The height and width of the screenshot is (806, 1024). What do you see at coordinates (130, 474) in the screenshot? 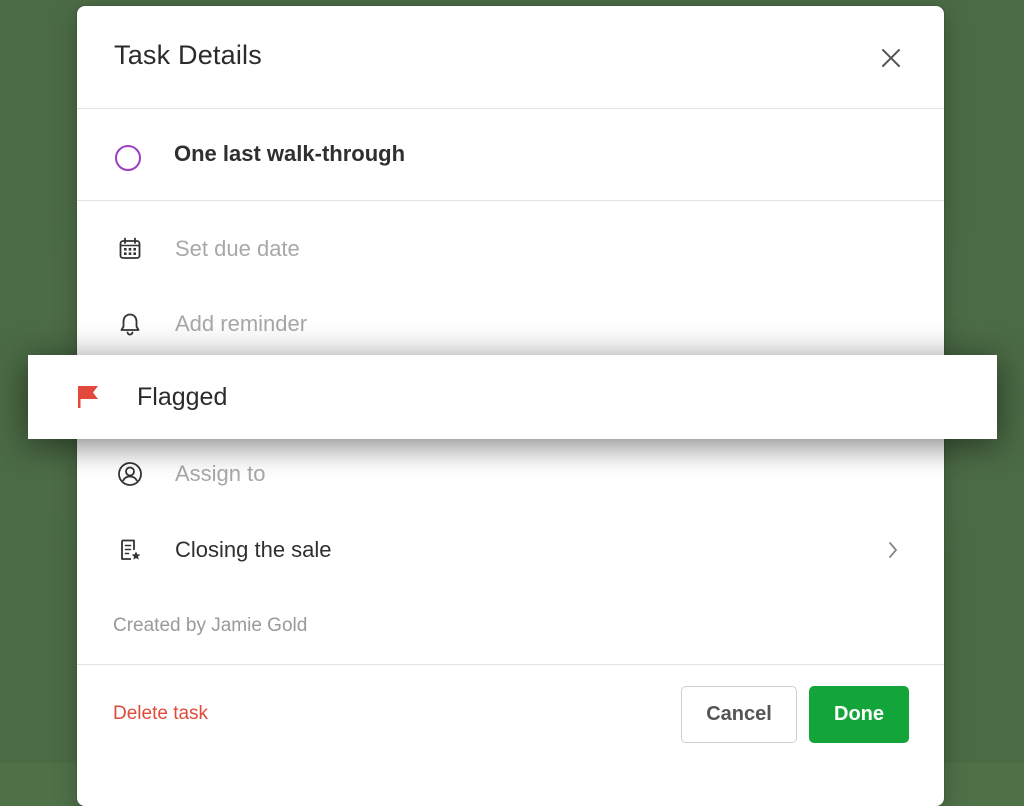
I see `user-circle-icon` at bounding box center [130, 474].